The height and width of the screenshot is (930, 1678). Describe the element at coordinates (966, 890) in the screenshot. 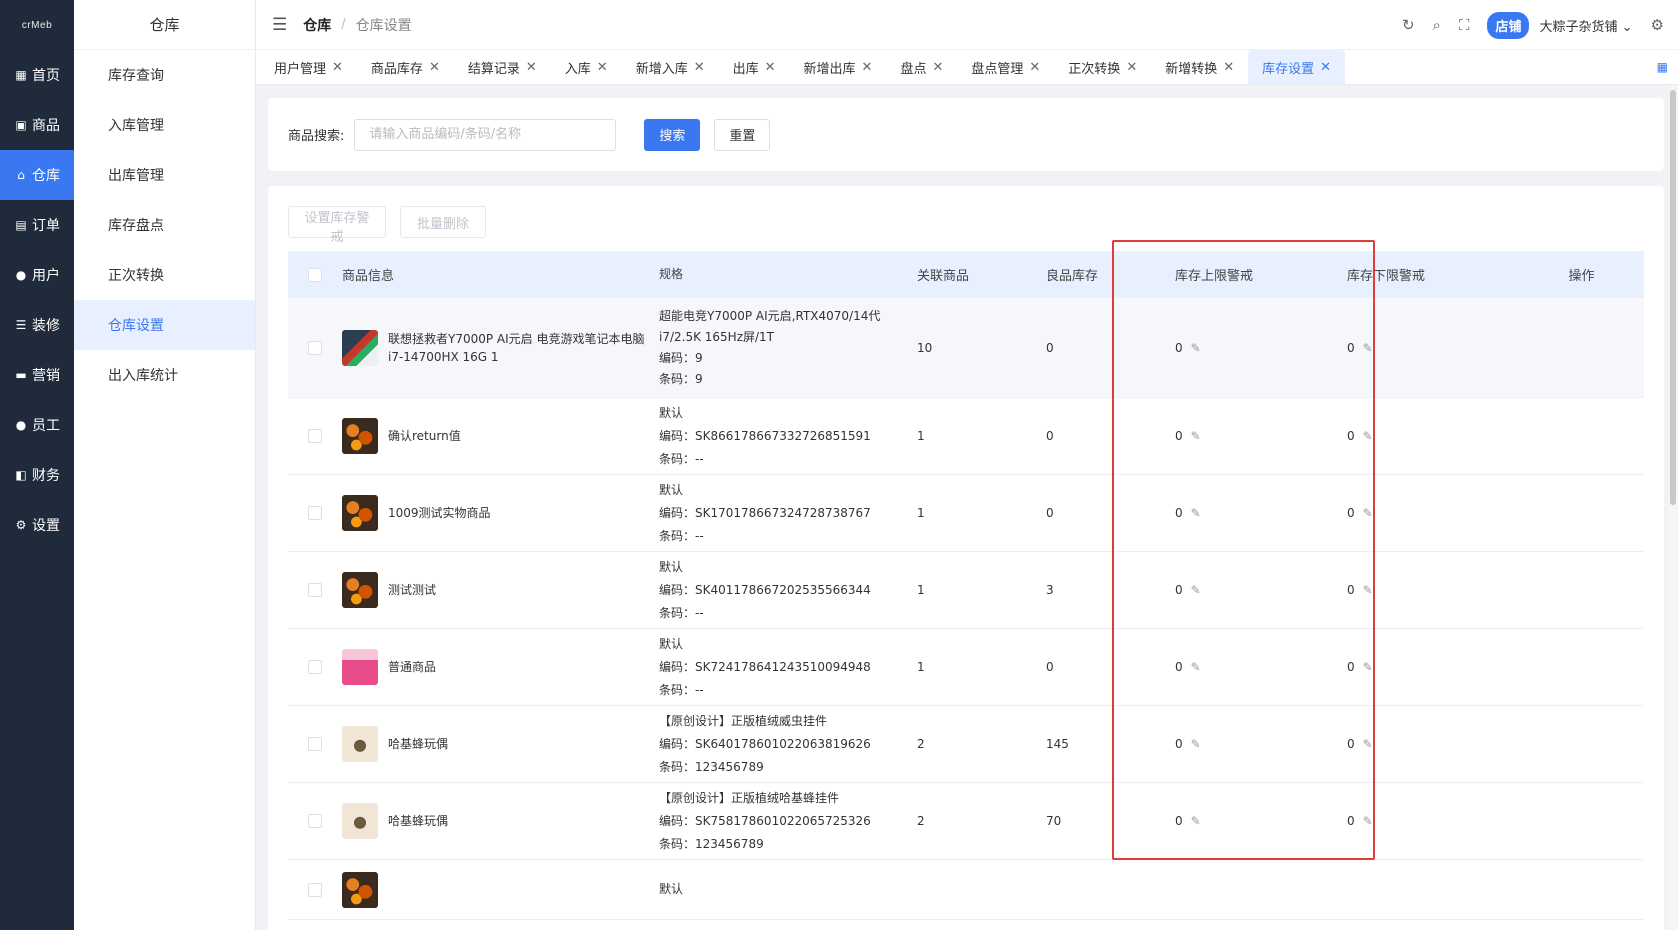

I see `table-row: 默认` at that location.